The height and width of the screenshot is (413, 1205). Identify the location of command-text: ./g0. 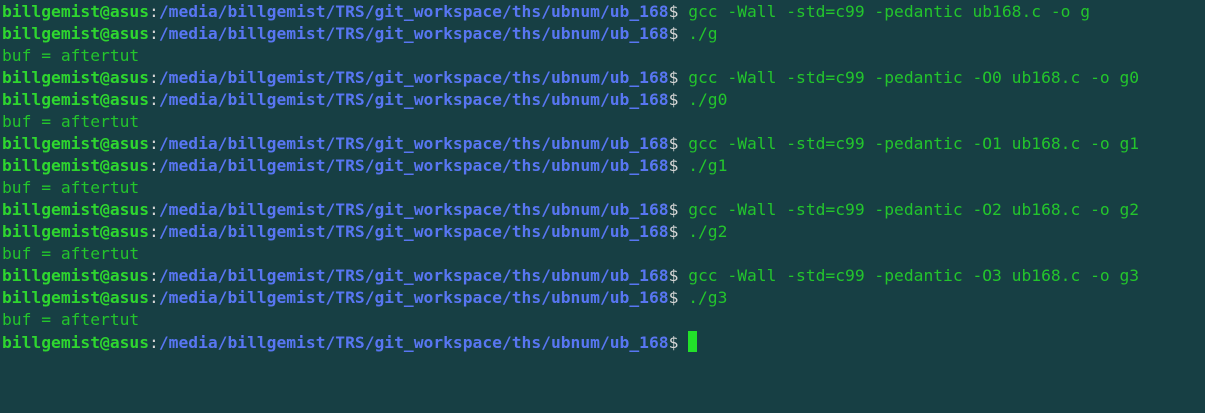
(703, 99).